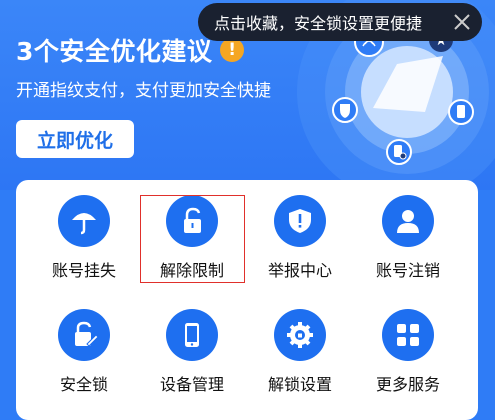 The width and height of the screenshot is (495, 420). I want to click on grid-item-more-services: 更多服务, so click(408, 357).